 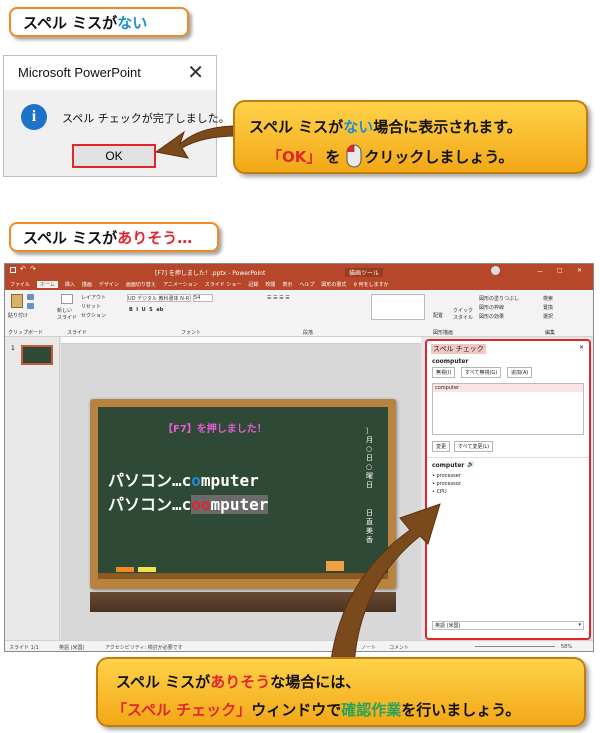 I want to click on label-text: スペル ミスが, so click(x=70, y=237).